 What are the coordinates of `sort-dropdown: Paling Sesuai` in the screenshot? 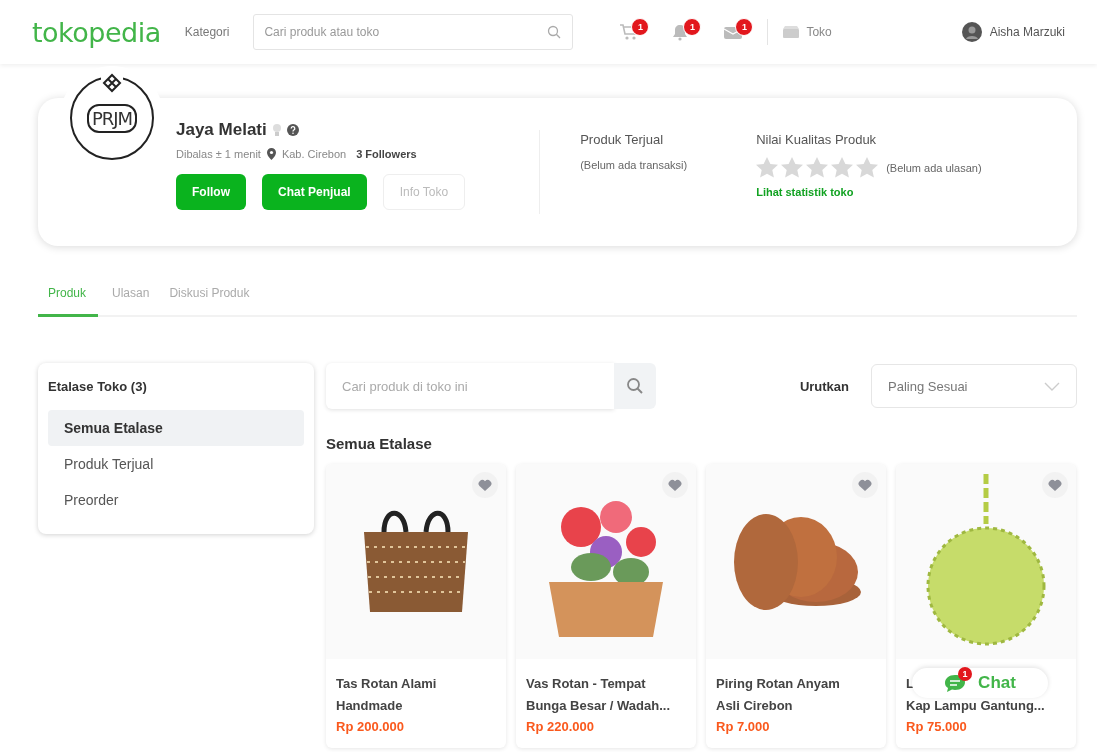 It's located at (974, 386).